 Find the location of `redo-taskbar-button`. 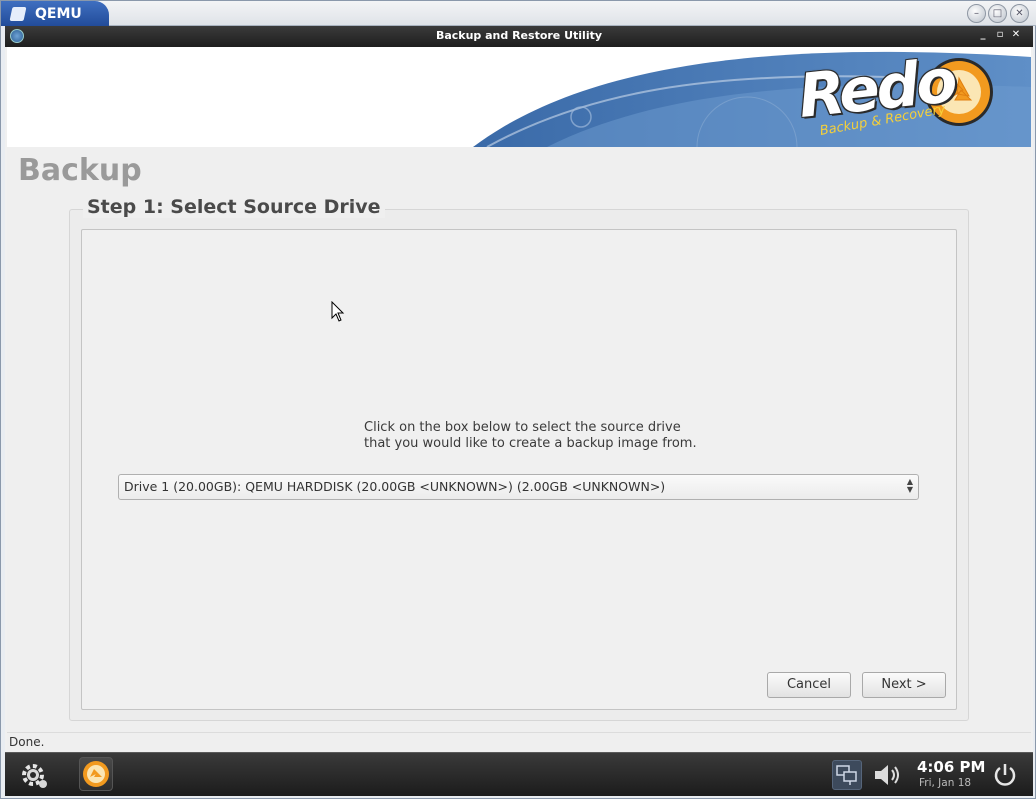

redo-taskbar-button is located at coordinates (96, 774).